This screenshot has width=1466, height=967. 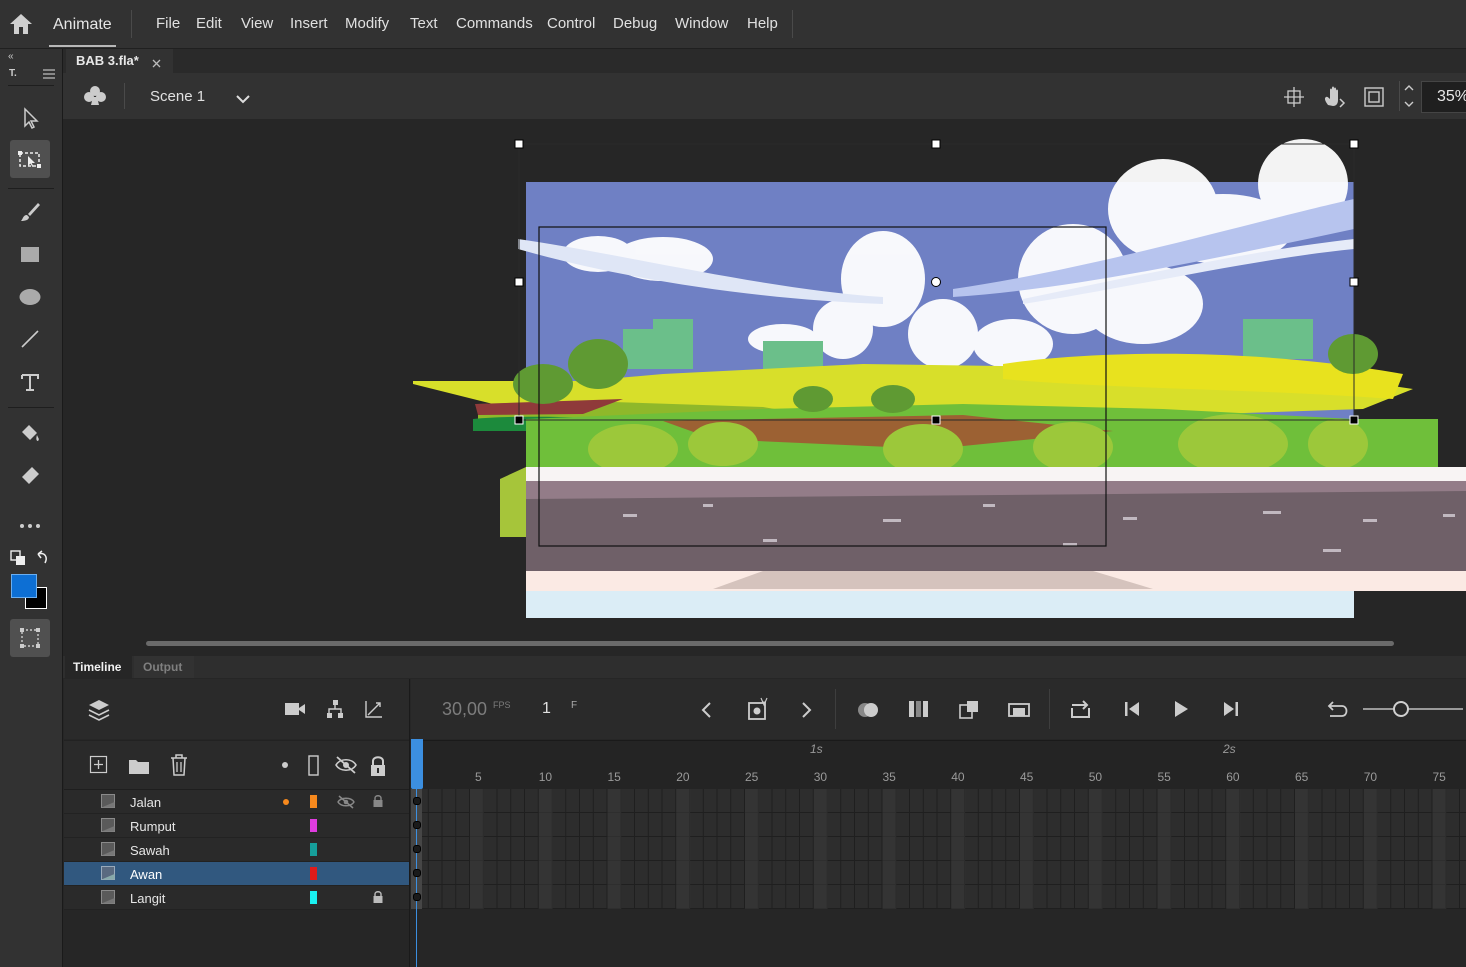 What do you see at coordinates (1413, 709) in the screenshot?
I see `timeline-zoom-slider` at bounding box center [1413, 709].